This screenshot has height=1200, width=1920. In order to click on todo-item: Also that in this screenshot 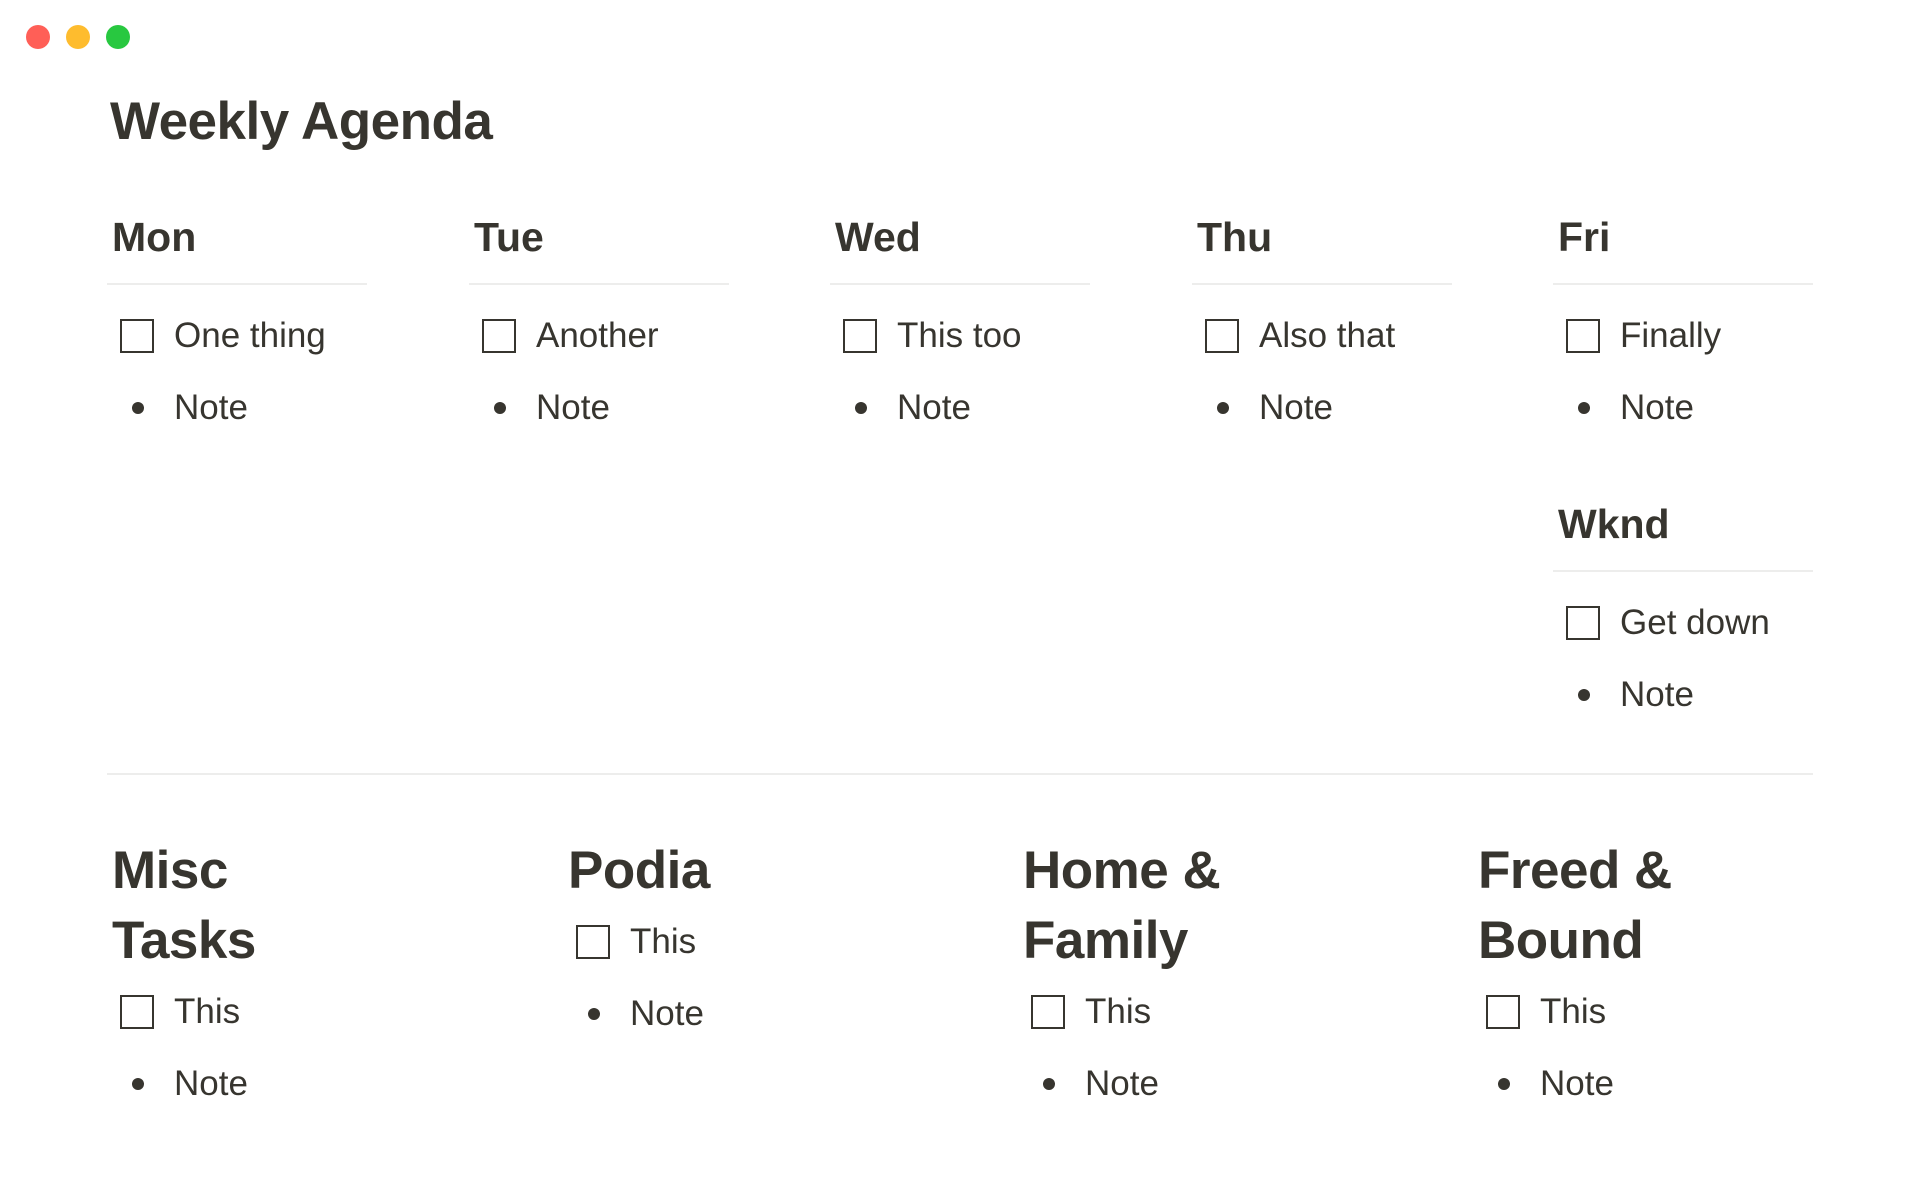, I will do `click(1322, 336)`.